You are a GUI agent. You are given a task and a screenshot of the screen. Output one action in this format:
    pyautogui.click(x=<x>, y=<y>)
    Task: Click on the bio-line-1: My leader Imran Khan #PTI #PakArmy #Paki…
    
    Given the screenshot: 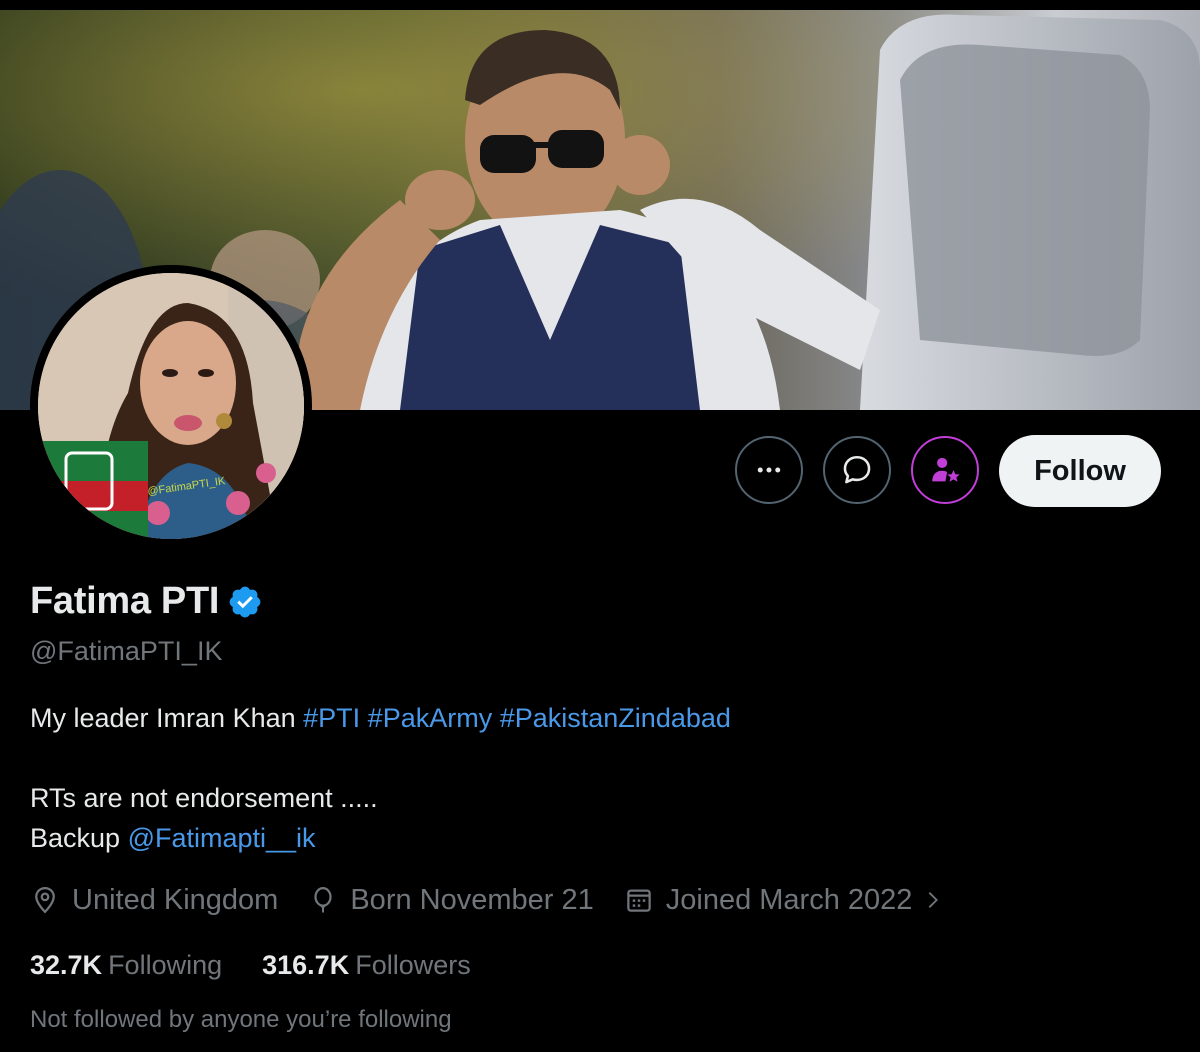 What is the action you would take?
    pyautogui.click(x=600, y=718)
    